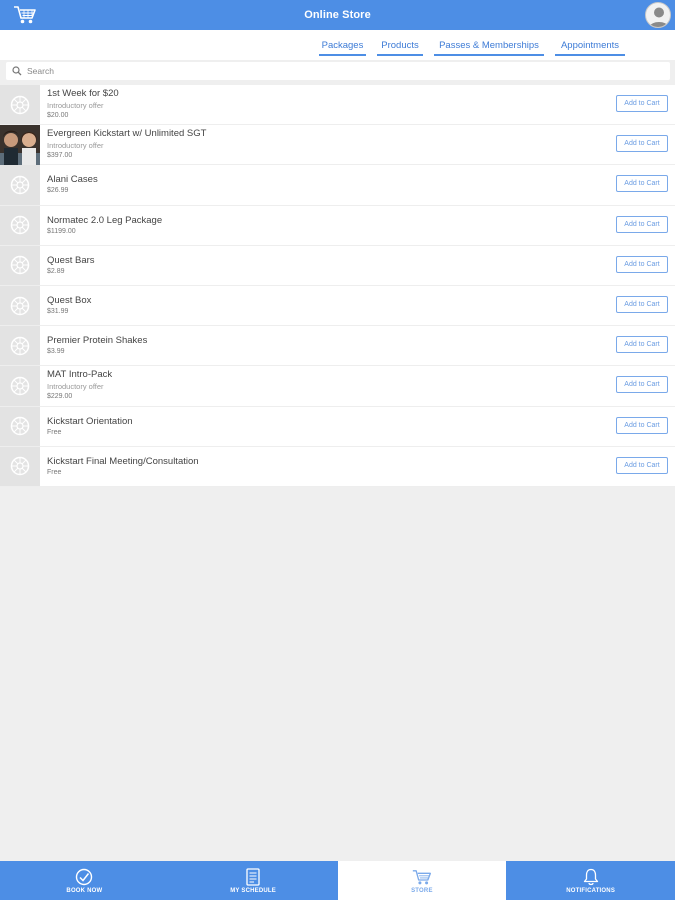 The width and height of the screenshot is (675, 900). I want to click on page-title: Online Store, so click(337, 15).